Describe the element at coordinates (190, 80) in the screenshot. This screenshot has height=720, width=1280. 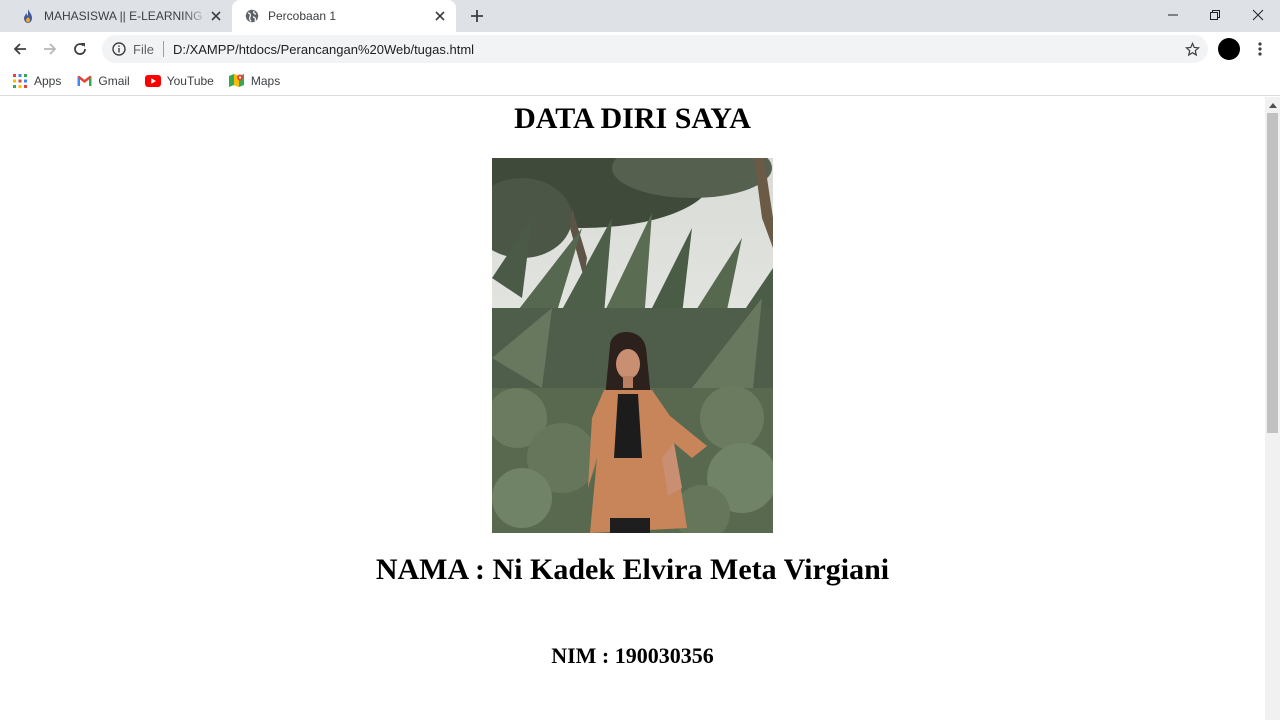
I see `bookmark-label: YouTube` at that location.